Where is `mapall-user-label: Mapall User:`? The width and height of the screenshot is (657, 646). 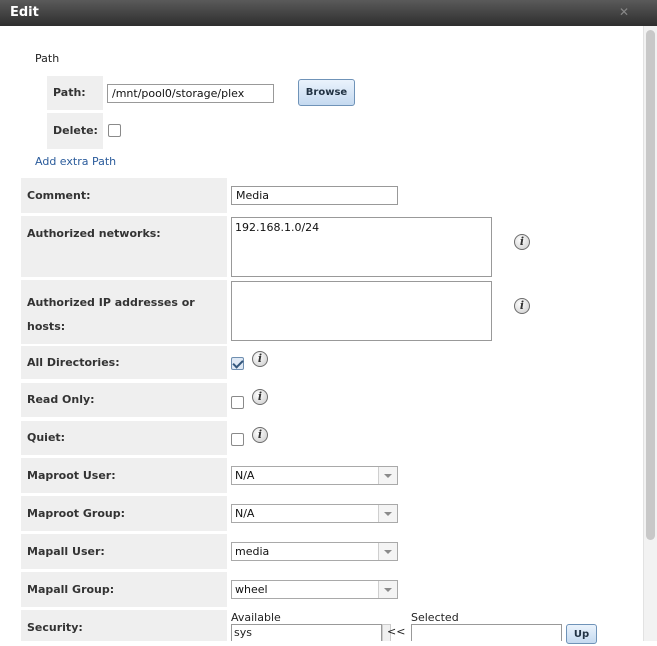 mapall-user-label: Mapall User: is located at coordinates (124, 551).